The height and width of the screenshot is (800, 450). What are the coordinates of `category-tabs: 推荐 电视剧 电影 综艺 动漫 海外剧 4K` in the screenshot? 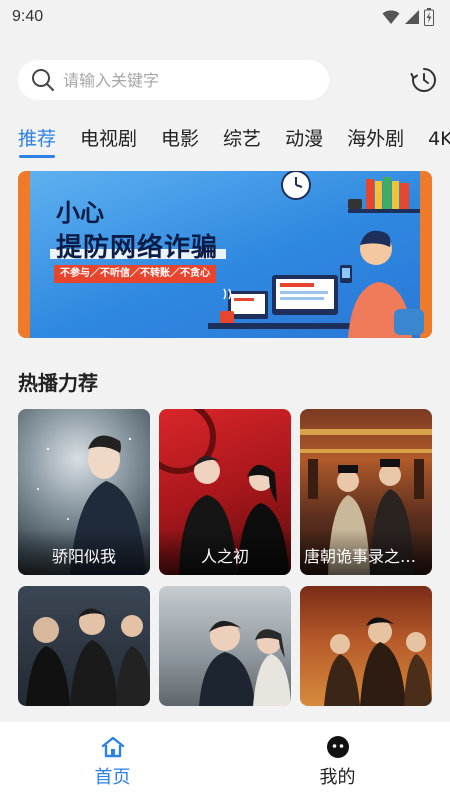 It's located at (234, 144).